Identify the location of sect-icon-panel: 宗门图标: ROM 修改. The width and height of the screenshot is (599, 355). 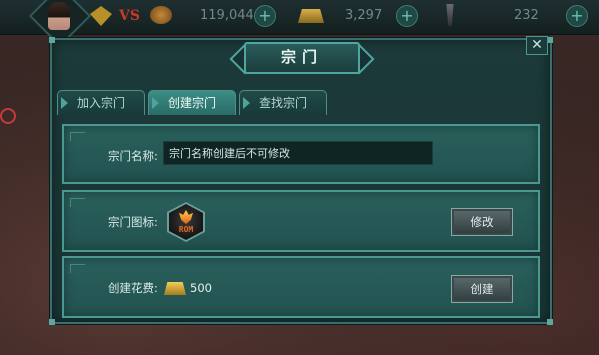
(301, 221).